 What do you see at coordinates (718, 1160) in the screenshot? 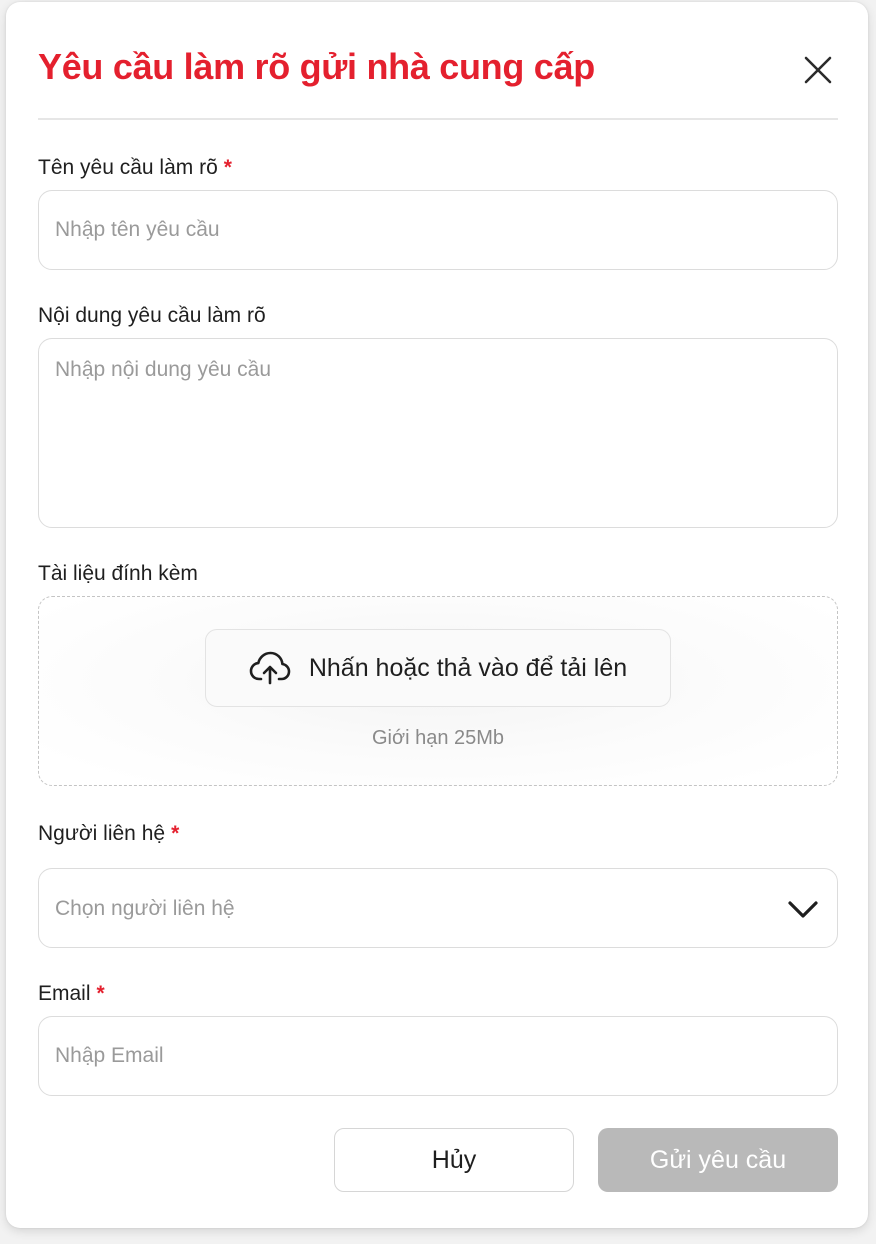
I see `submit-request-button: Gửi yêu cầu` at bounding box center [718, 1160].